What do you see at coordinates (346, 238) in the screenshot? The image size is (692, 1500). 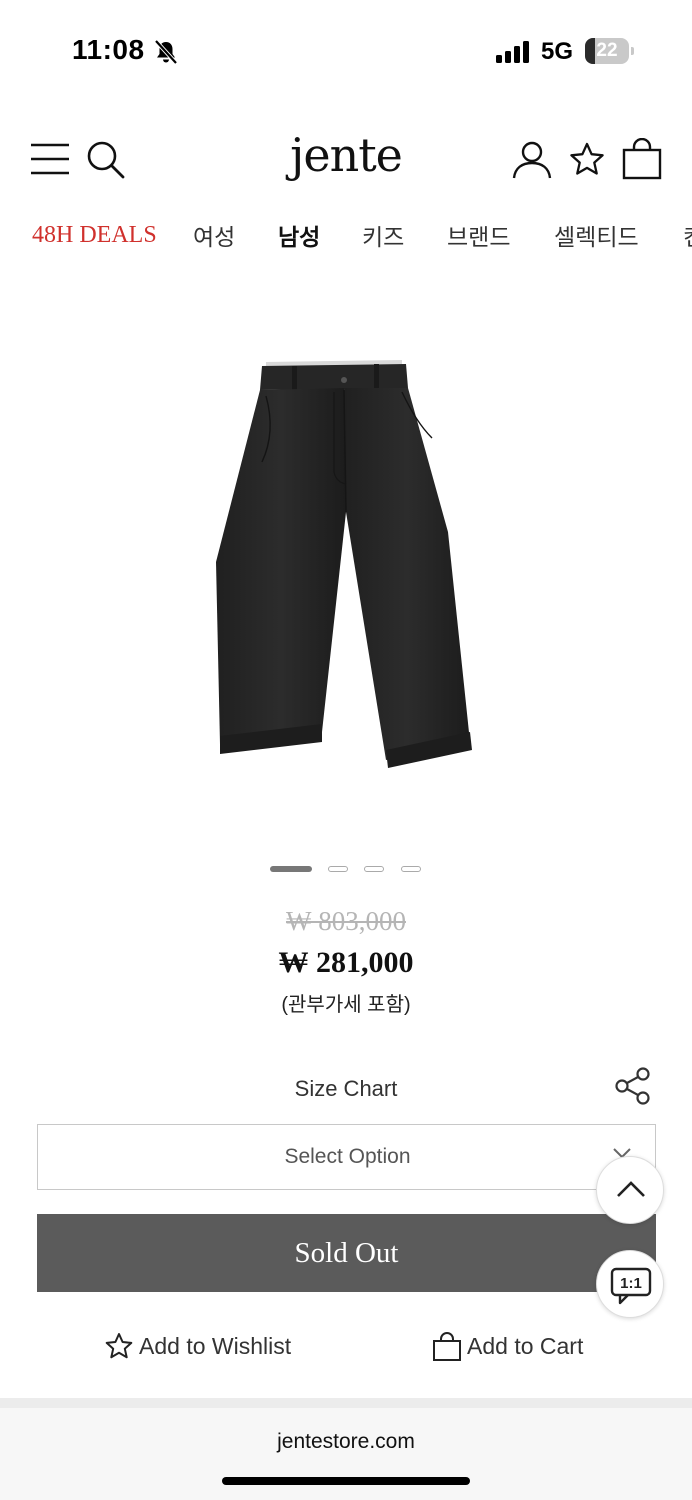 I see `category-nav: 48H DEALS 여성 남성 키즈 브랜드 셀렉티드 컨` at bounding box center [346, 238].